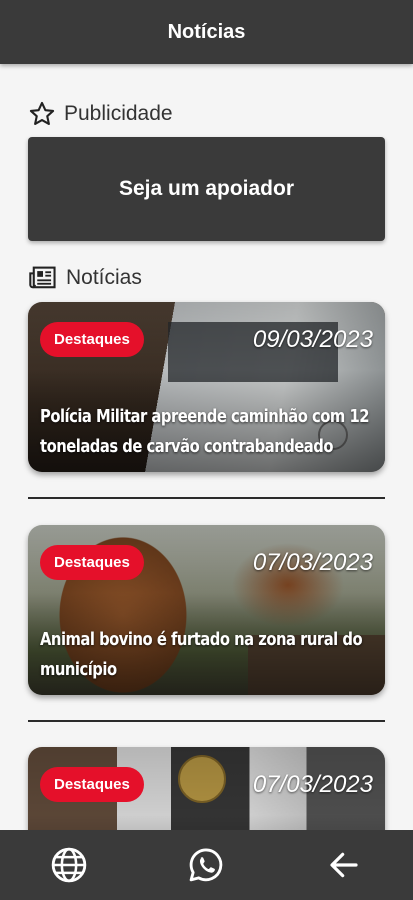 The image size is (413, 900). I want to click on back-button, so click(344, 865).